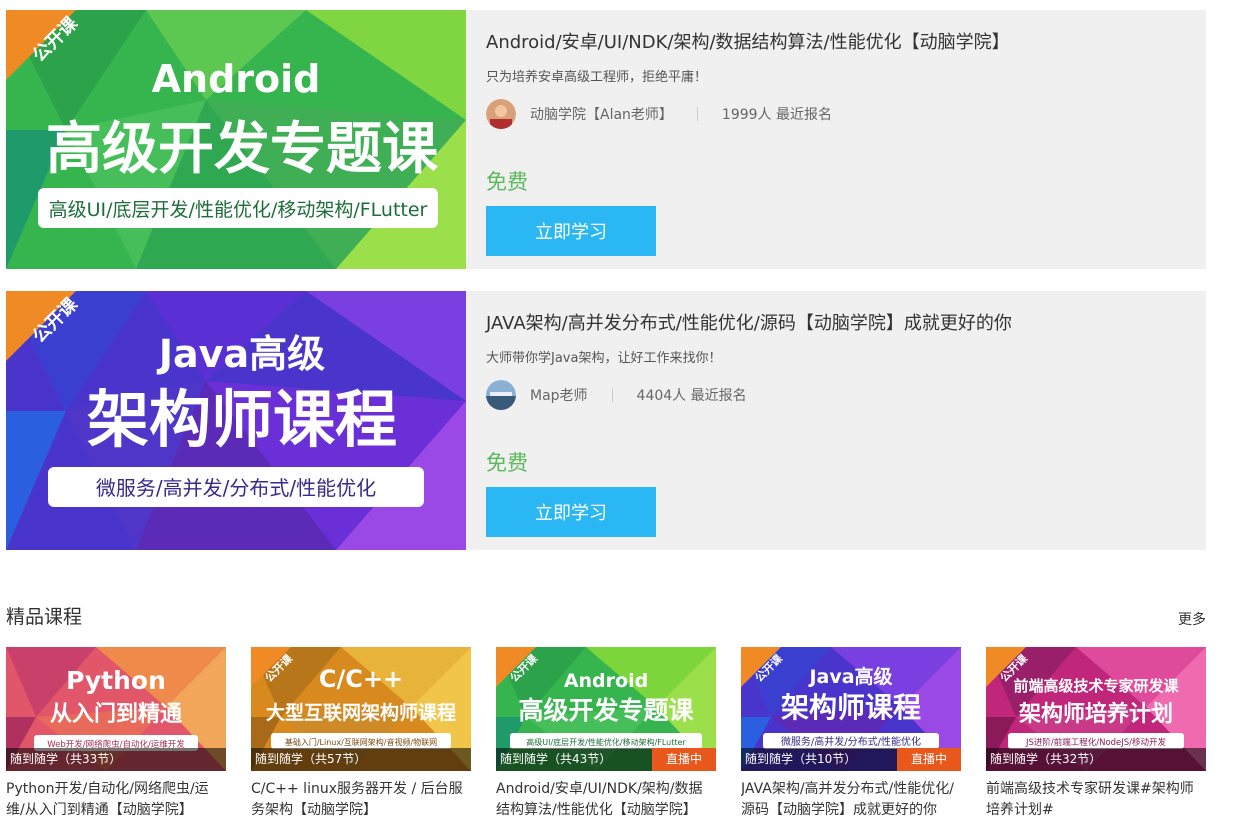 This screenshot has height=825, width=1235. What do you see at coordinates (597, 77) in the screenshot?
I see `course-subtitle: 只为培养安卓高级工程师，拒绝平庸！` at bounding box center [597, 77].